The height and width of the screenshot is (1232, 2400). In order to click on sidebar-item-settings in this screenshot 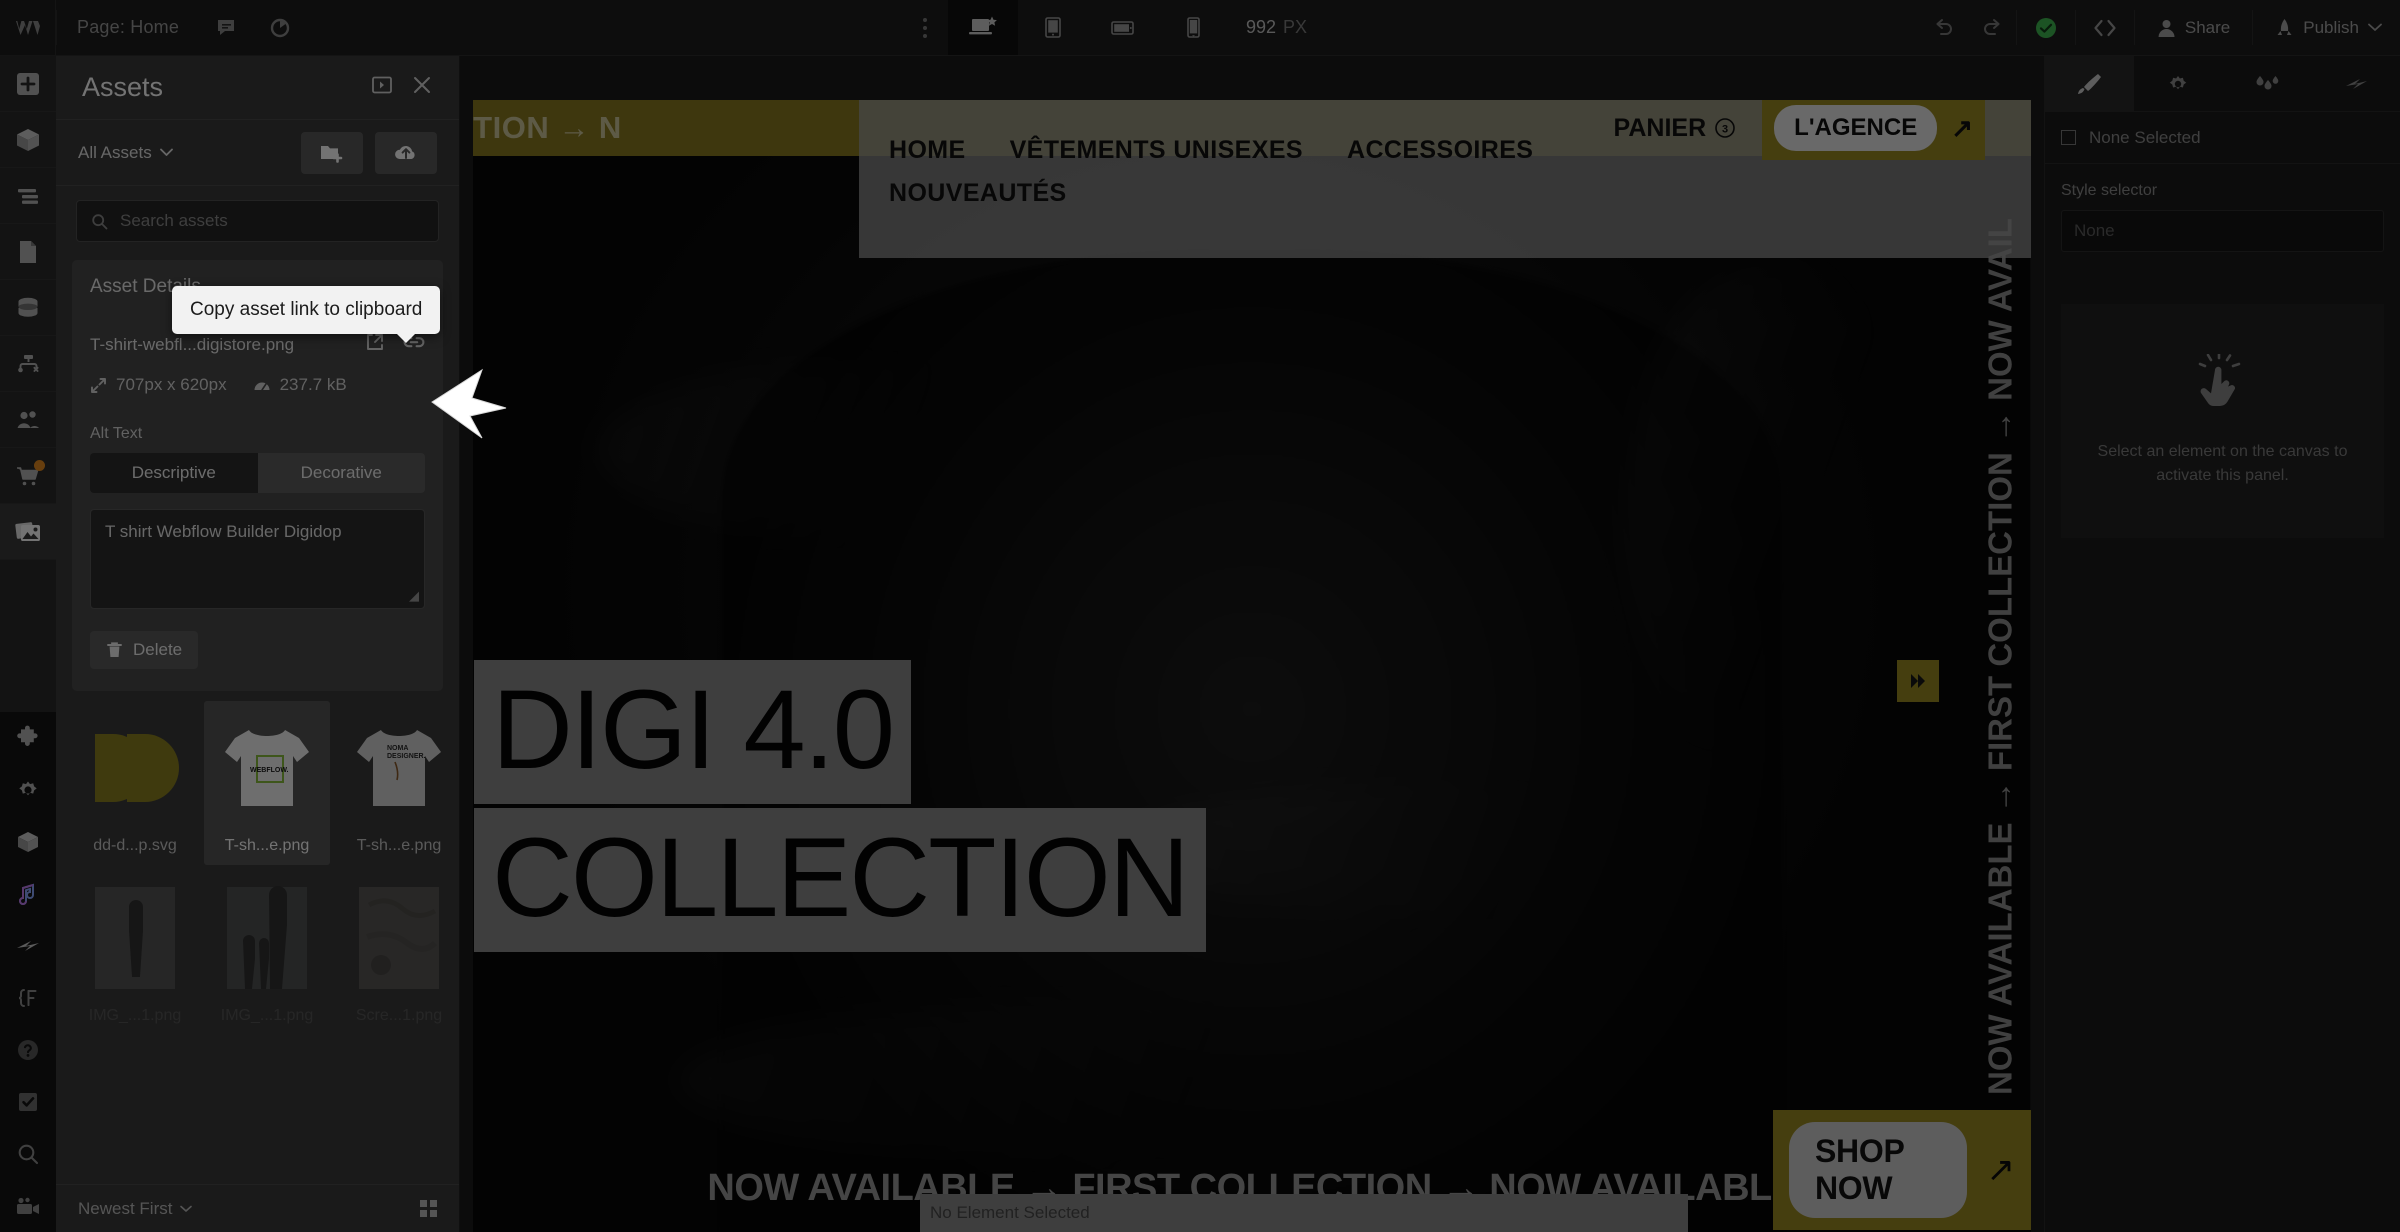, I will do `click(28, 790)`.